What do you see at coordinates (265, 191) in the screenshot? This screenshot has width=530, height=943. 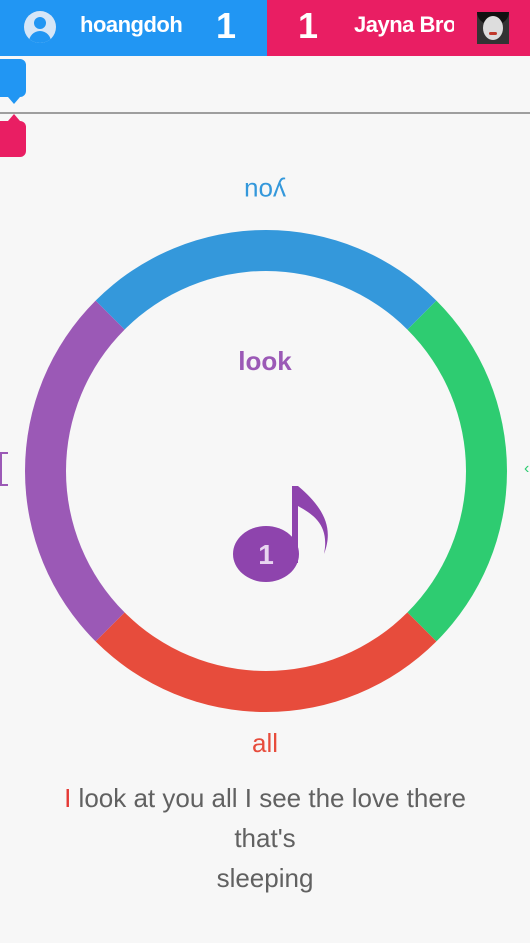 I see `word-option-top: you` at bounding box center [265, 191].